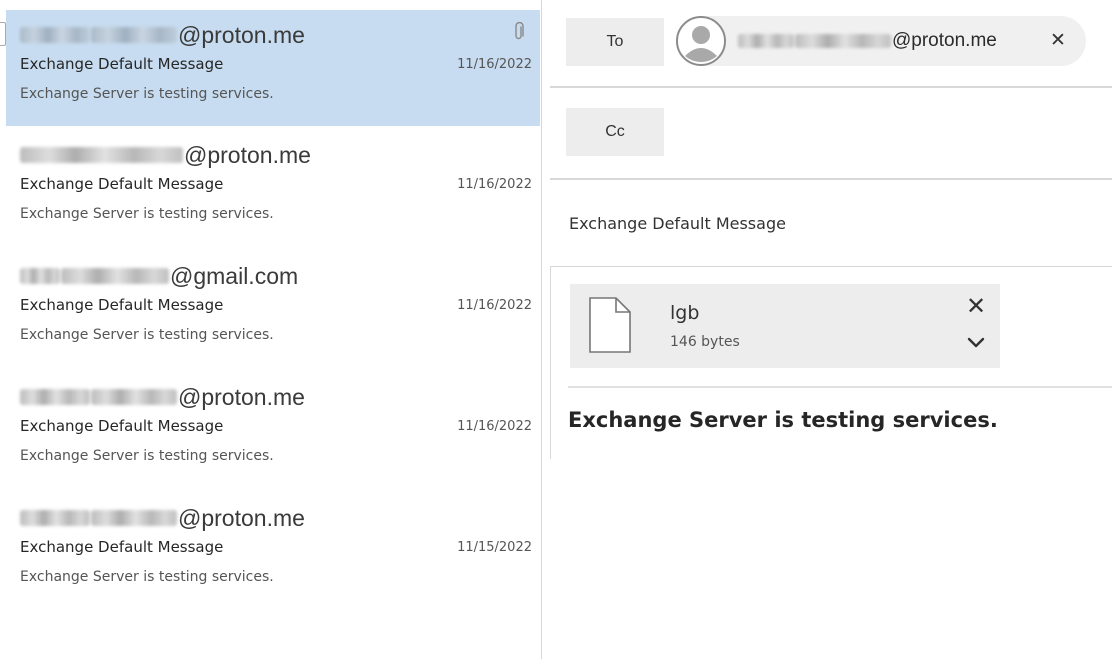  What do you see at coordinates (840, 387) in the screenshot?
I see `attachment-divider` at bounding box center [840, 387].